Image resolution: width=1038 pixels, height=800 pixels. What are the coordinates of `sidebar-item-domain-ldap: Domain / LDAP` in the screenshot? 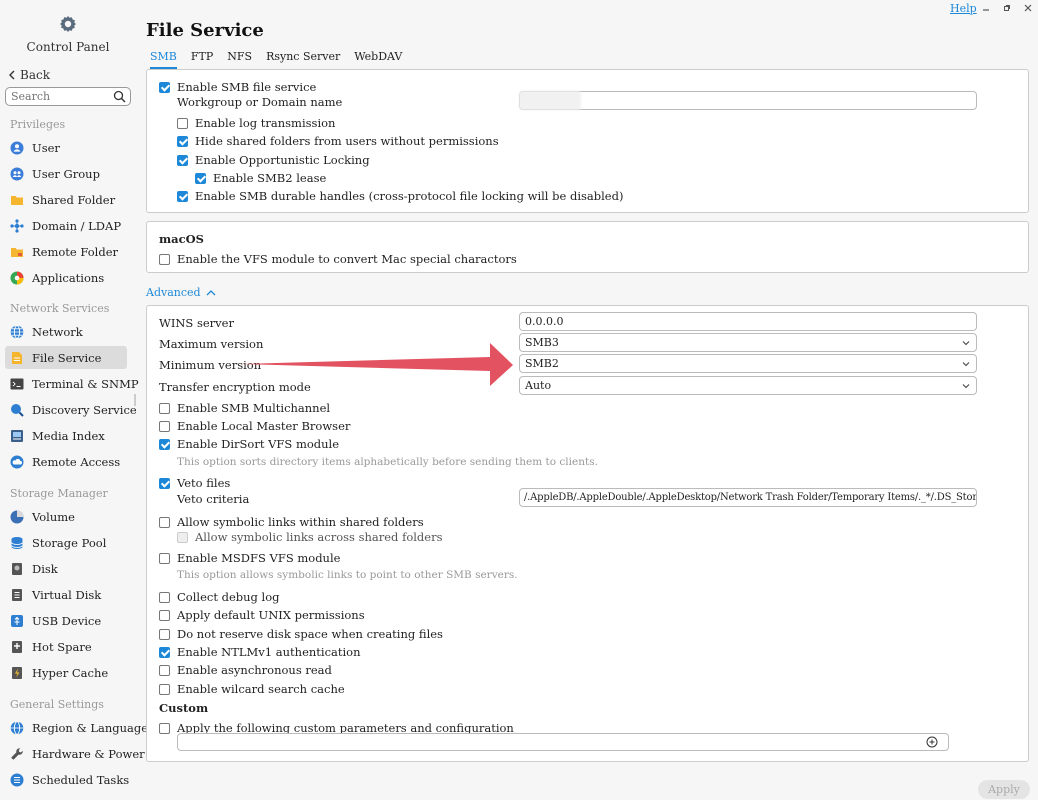 It's located at (66, 225).